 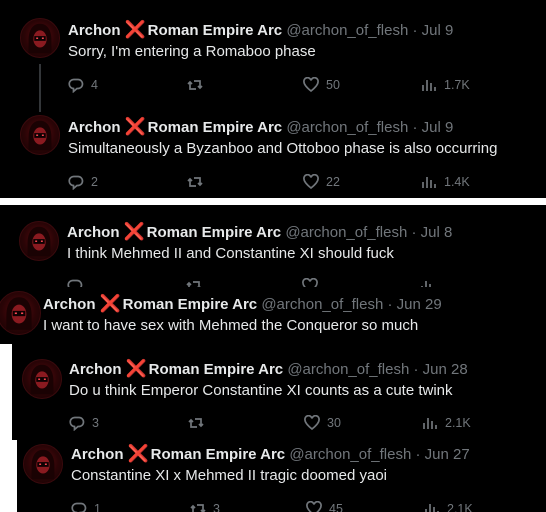 What do you see at coordinates (419, 304) in the screenshot?
I see `tweet-date: Jun 29` at bounding box center [419, 304].